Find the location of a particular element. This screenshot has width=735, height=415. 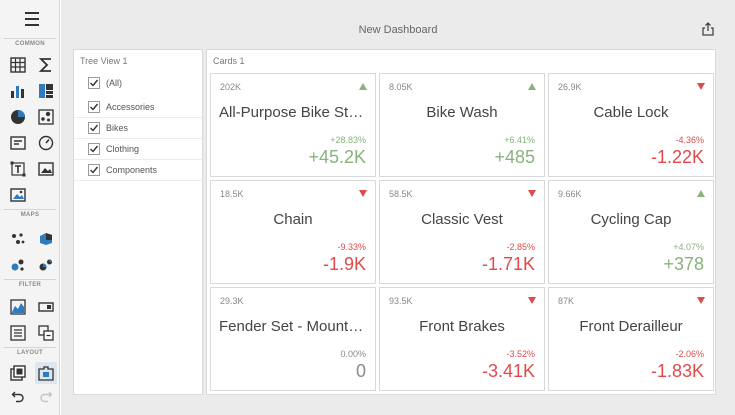

tree-item: Clothing is located at coordinates (138, 149).